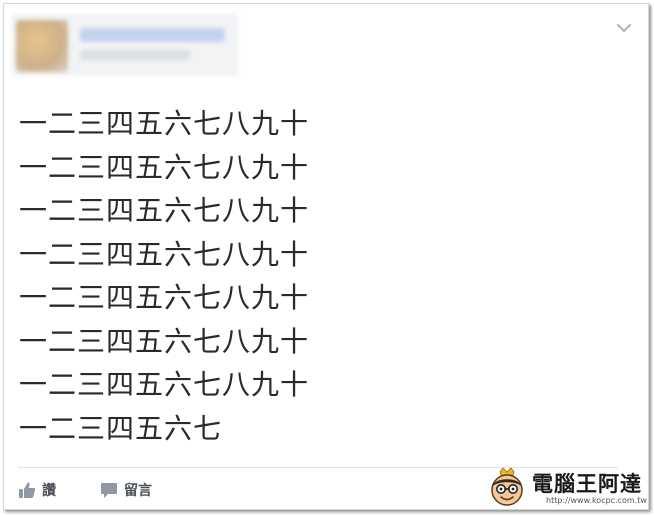 The width and height of the screenshot is (654, 515). Describe the element at coordinates (507, 486) in the screenshot. I see `mascot-icon` at that location.